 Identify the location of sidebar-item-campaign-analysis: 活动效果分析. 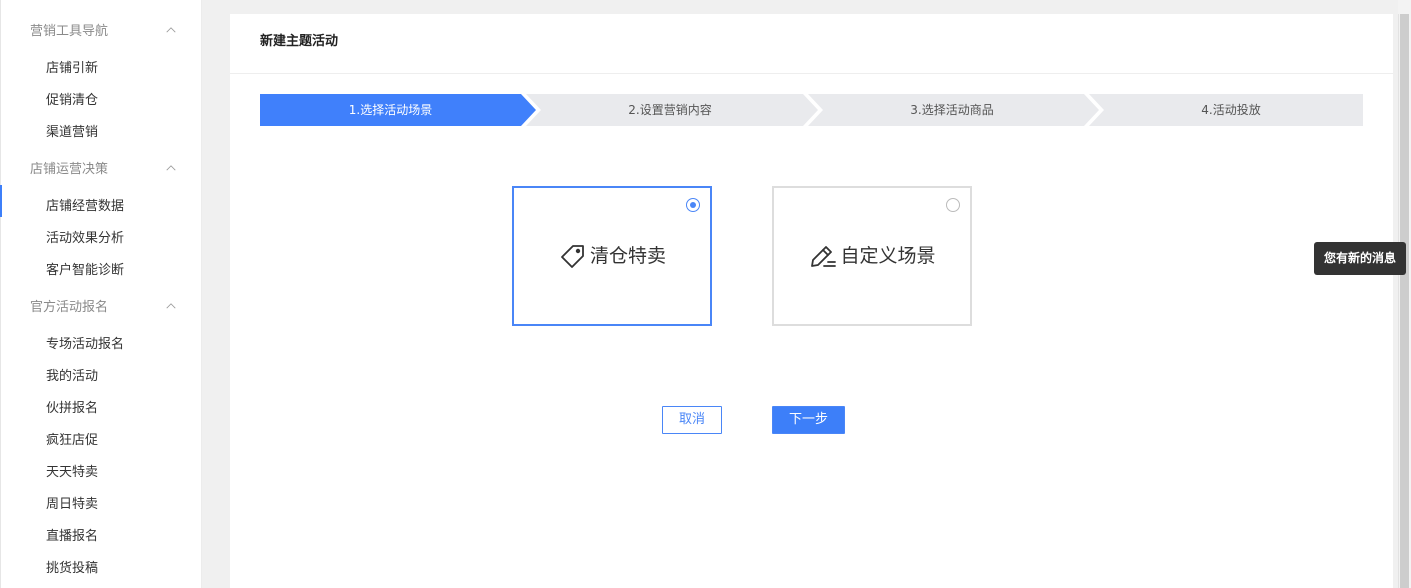
(85, 239).